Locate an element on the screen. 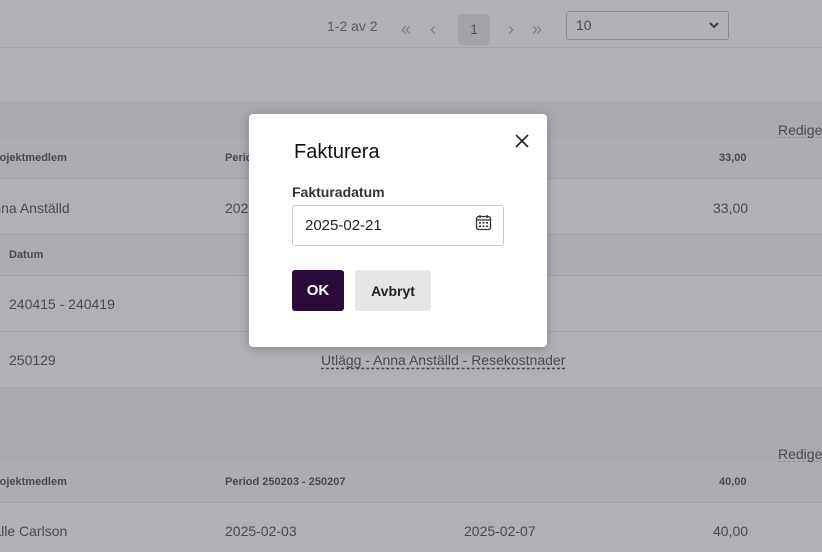 The height and width of the screenshot is (552, 822). ok-button: OK is located at coordinates (318, 290).